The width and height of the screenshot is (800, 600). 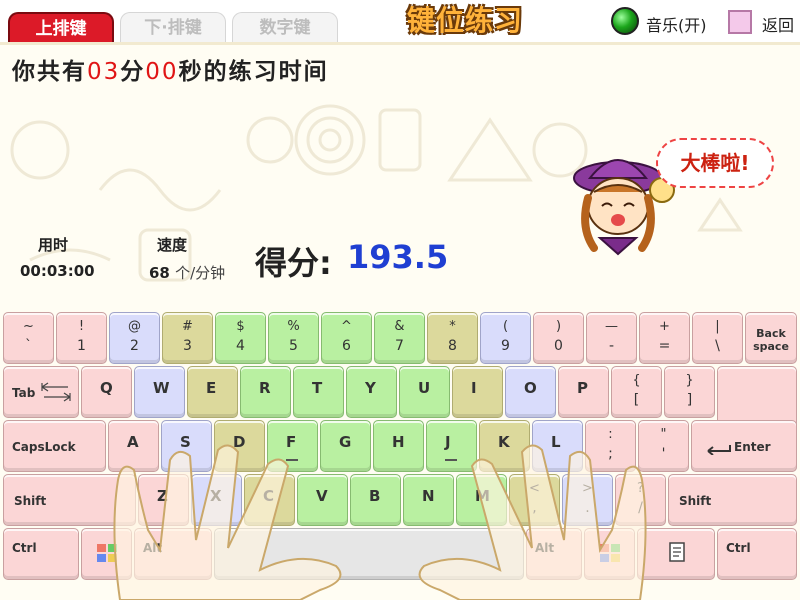 What do you see at coordinates (133, 446) in the screenshot?
I see `key-a: A` at bounding box center [133, 446].